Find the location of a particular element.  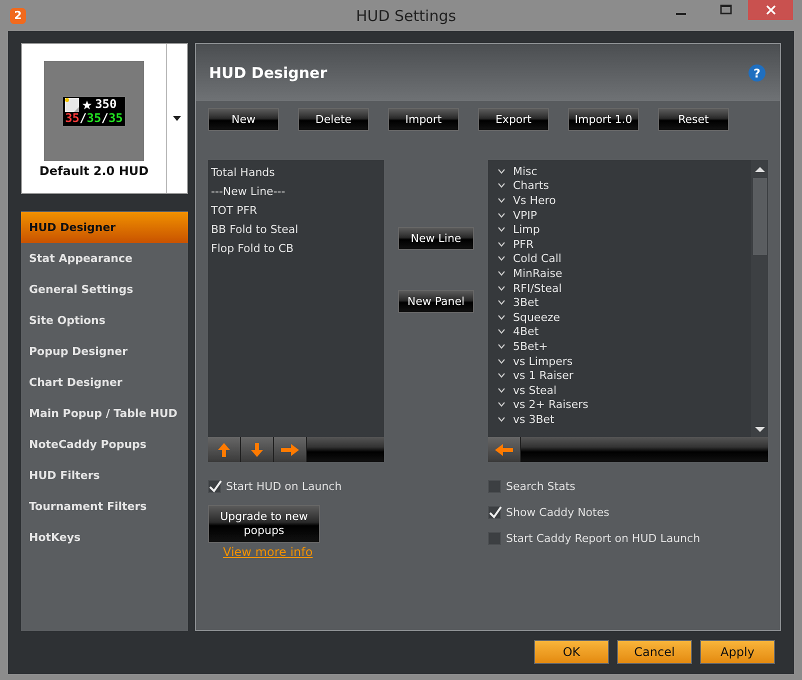

stat-group: VPIP is located at coordinates (525, 215).